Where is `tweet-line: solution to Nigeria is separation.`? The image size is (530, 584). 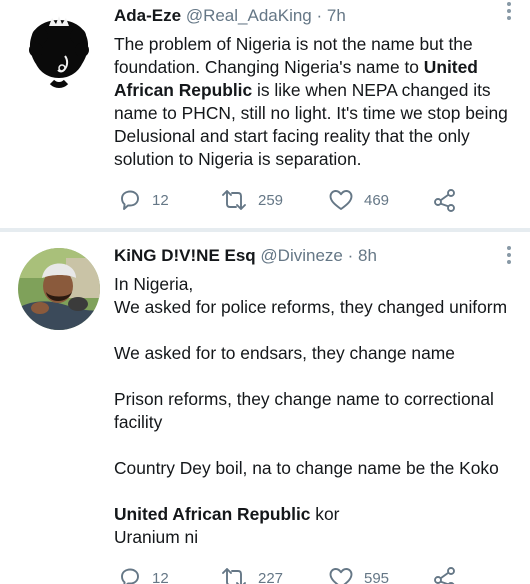 tweet-line: solution to Nigeria is separation. is located at coordinates (238, 159).